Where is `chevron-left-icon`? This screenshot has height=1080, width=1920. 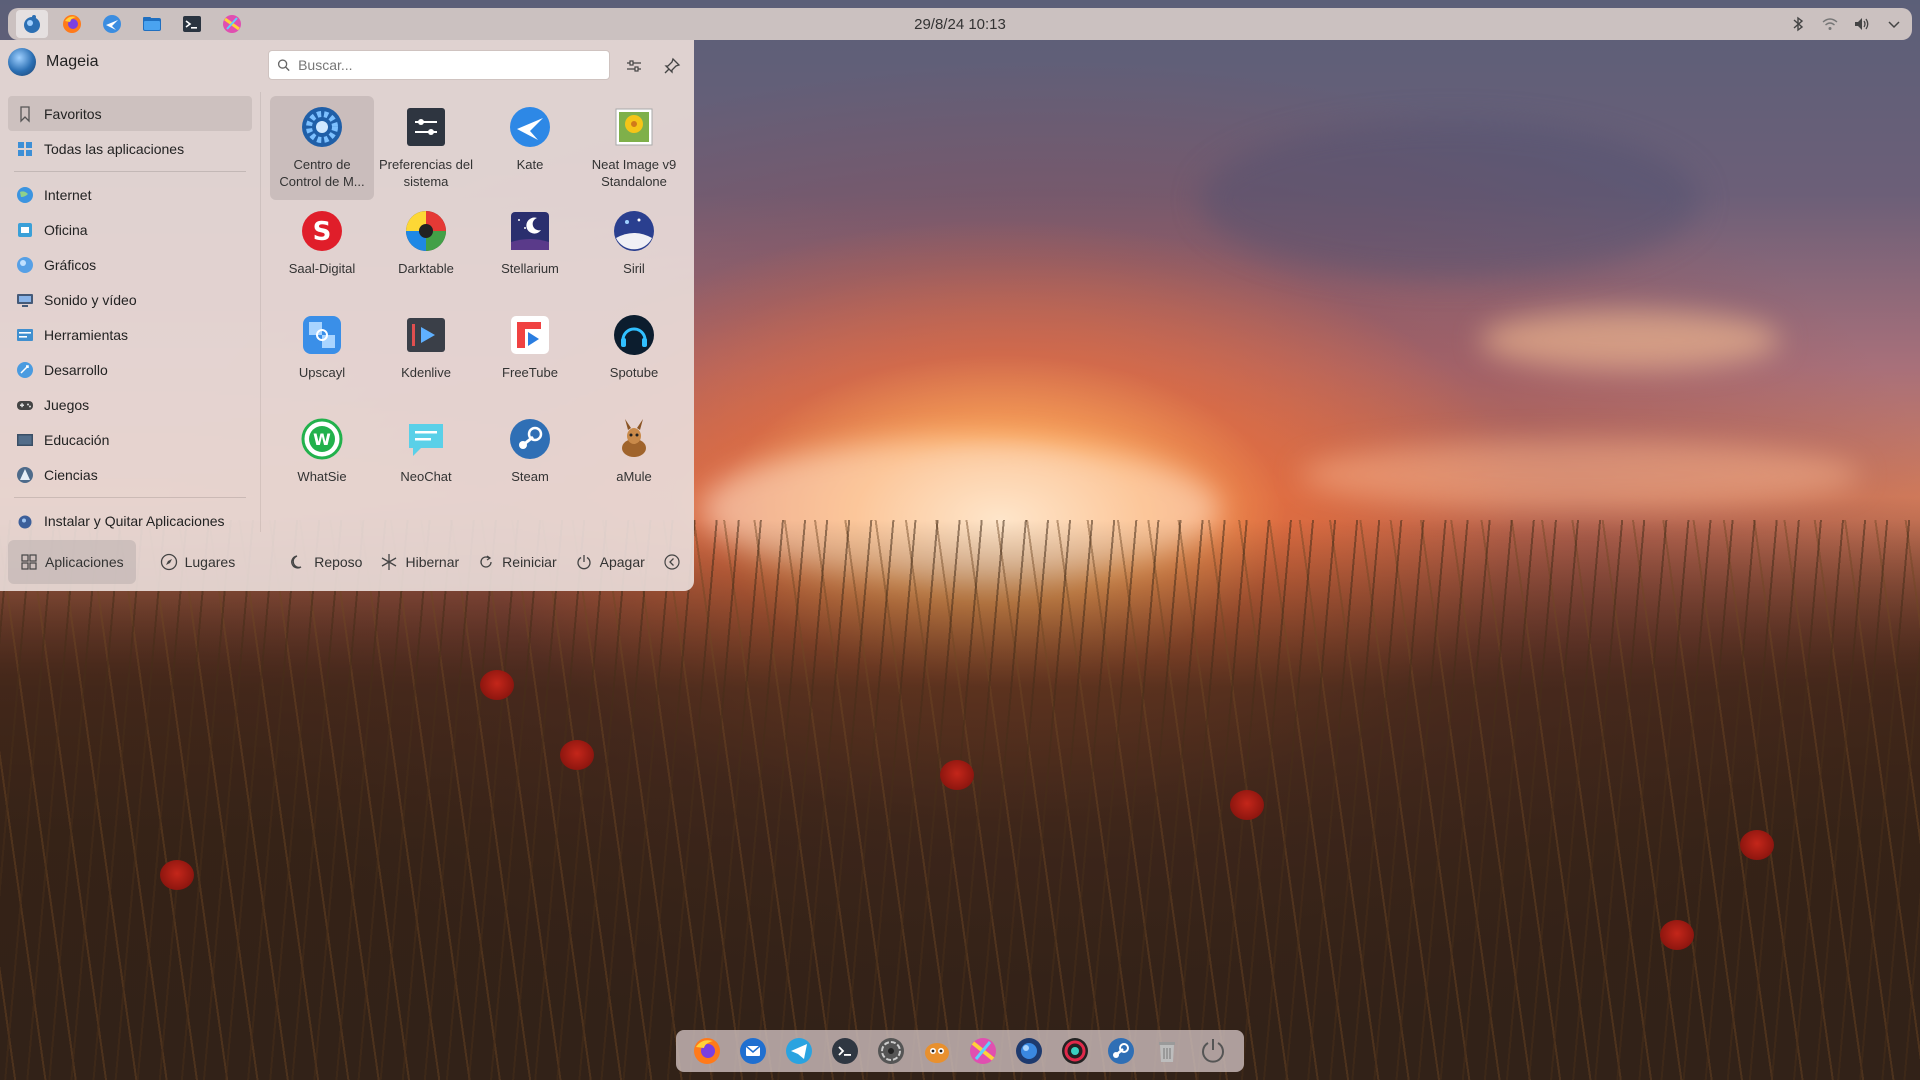
chevron-left-icon is located at coordinates (672, 562).